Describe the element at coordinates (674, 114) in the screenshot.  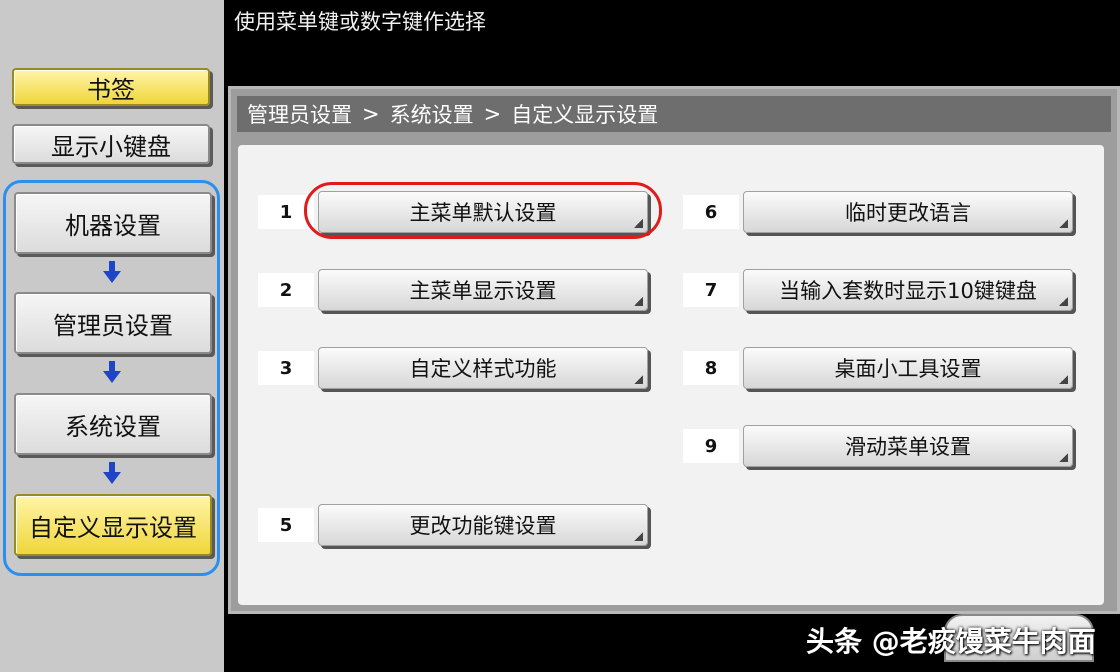
I see `breadcrumb: 管理员设置 > 系统设置 > 自定义显示设置` at that location.